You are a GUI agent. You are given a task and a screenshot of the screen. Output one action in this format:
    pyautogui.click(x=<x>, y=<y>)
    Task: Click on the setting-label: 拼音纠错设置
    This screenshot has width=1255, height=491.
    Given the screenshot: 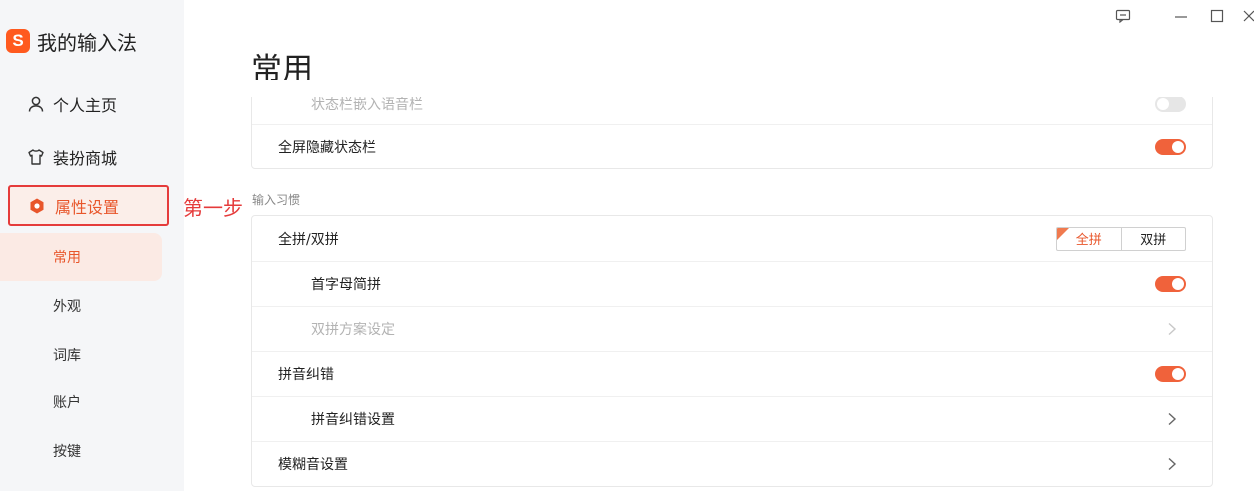 What is the action you would take?
    pyautogui.click(x=353, y=419)
    